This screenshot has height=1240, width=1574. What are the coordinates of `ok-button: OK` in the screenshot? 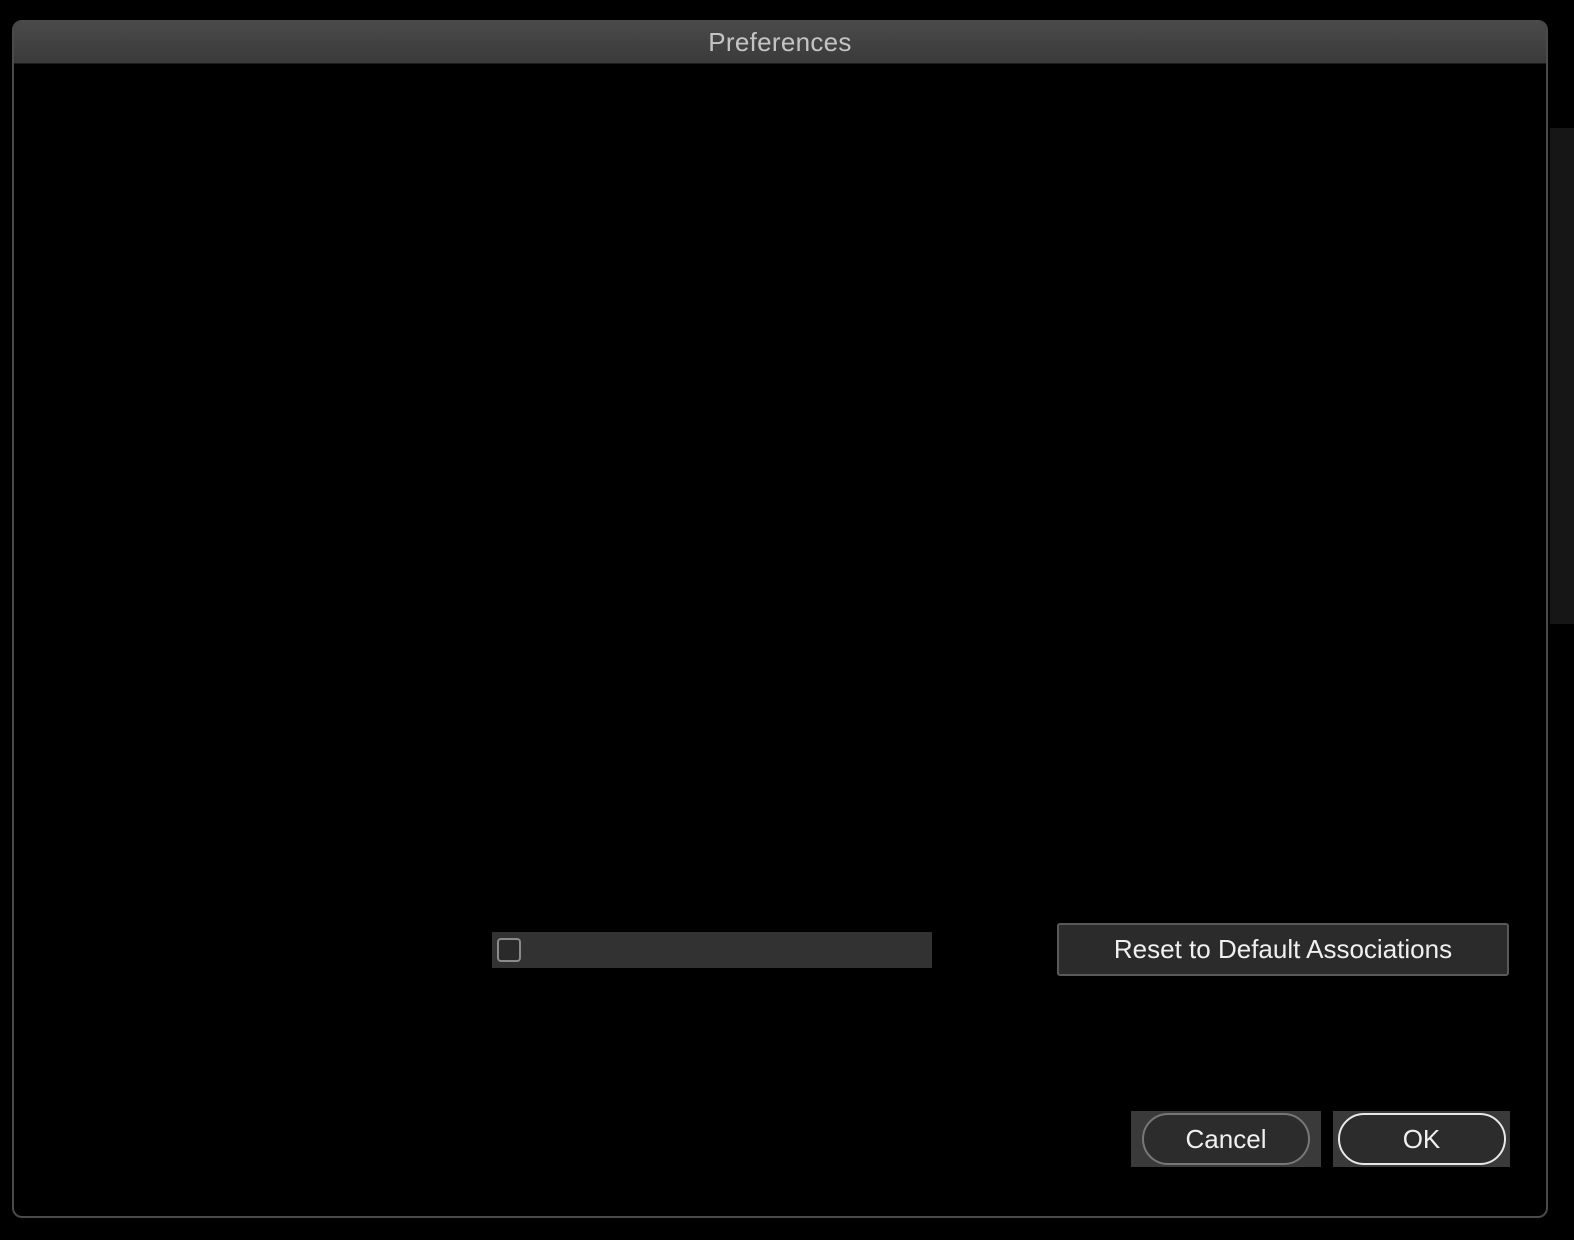 It's located at (1421, 1139).